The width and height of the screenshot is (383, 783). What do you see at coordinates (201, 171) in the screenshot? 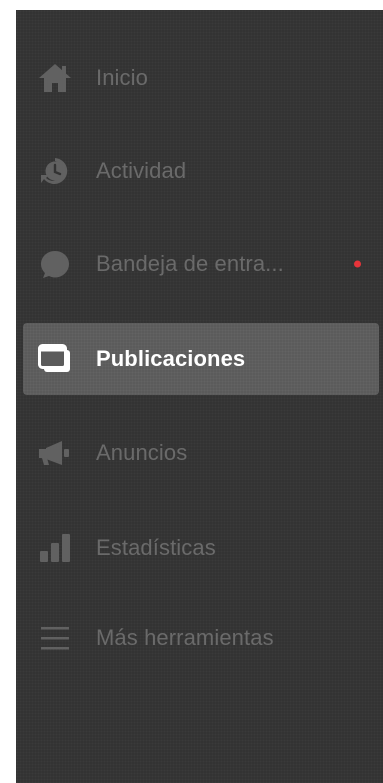
I see `sidebar-item-actividad: Actividad` at bounding box center [201, 171].